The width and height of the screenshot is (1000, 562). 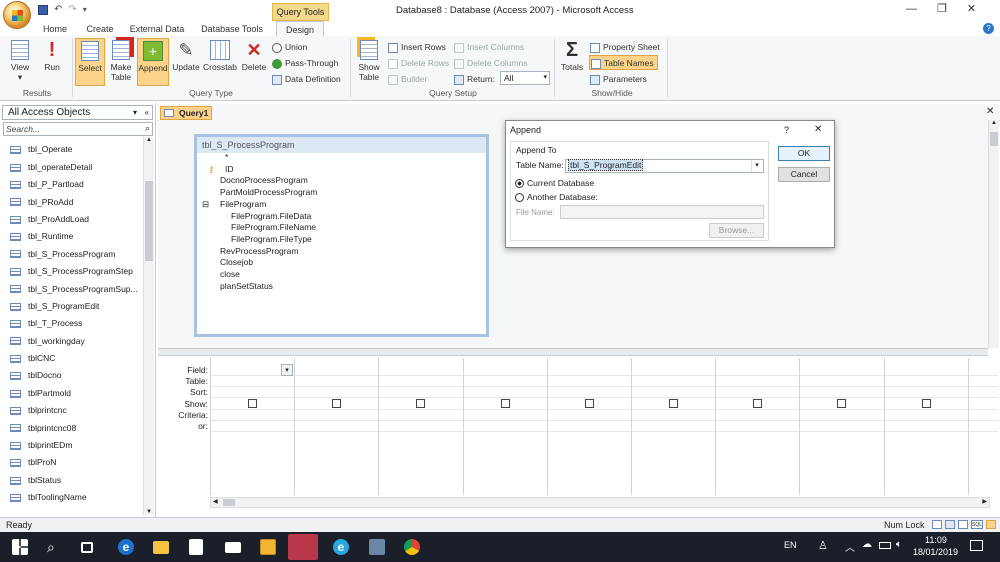 I want to click on nav-pane-header: All Access Objects ▾ «, so click(x=77, y=112).